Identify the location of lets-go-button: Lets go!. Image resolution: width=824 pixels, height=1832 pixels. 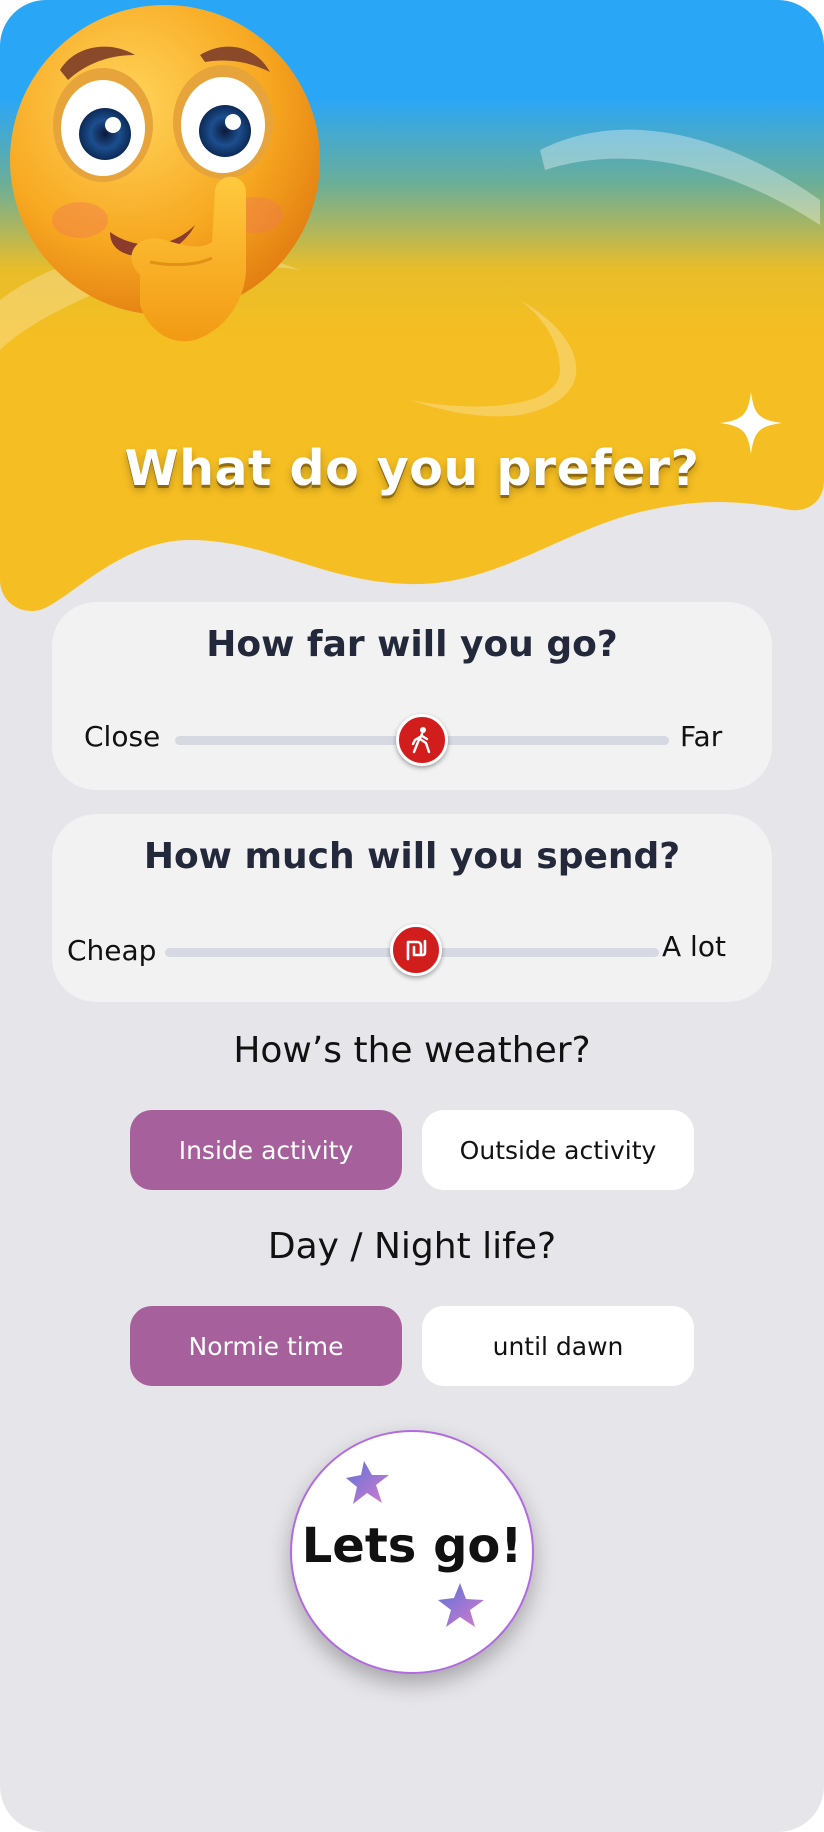
(412, 1552).